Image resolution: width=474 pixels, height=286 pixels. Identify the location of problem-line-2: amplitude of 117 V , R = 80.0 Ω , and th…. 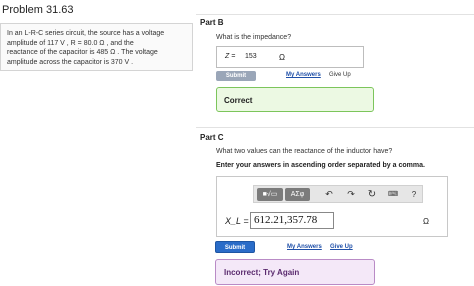
(70, 43).